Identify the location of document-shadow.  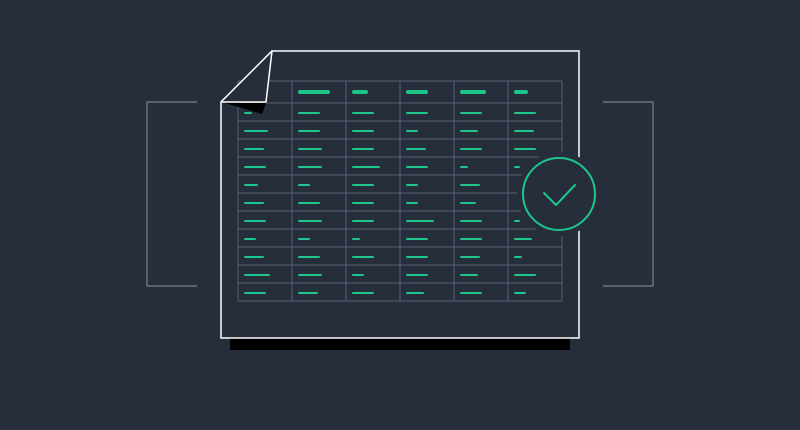
(400, 344).